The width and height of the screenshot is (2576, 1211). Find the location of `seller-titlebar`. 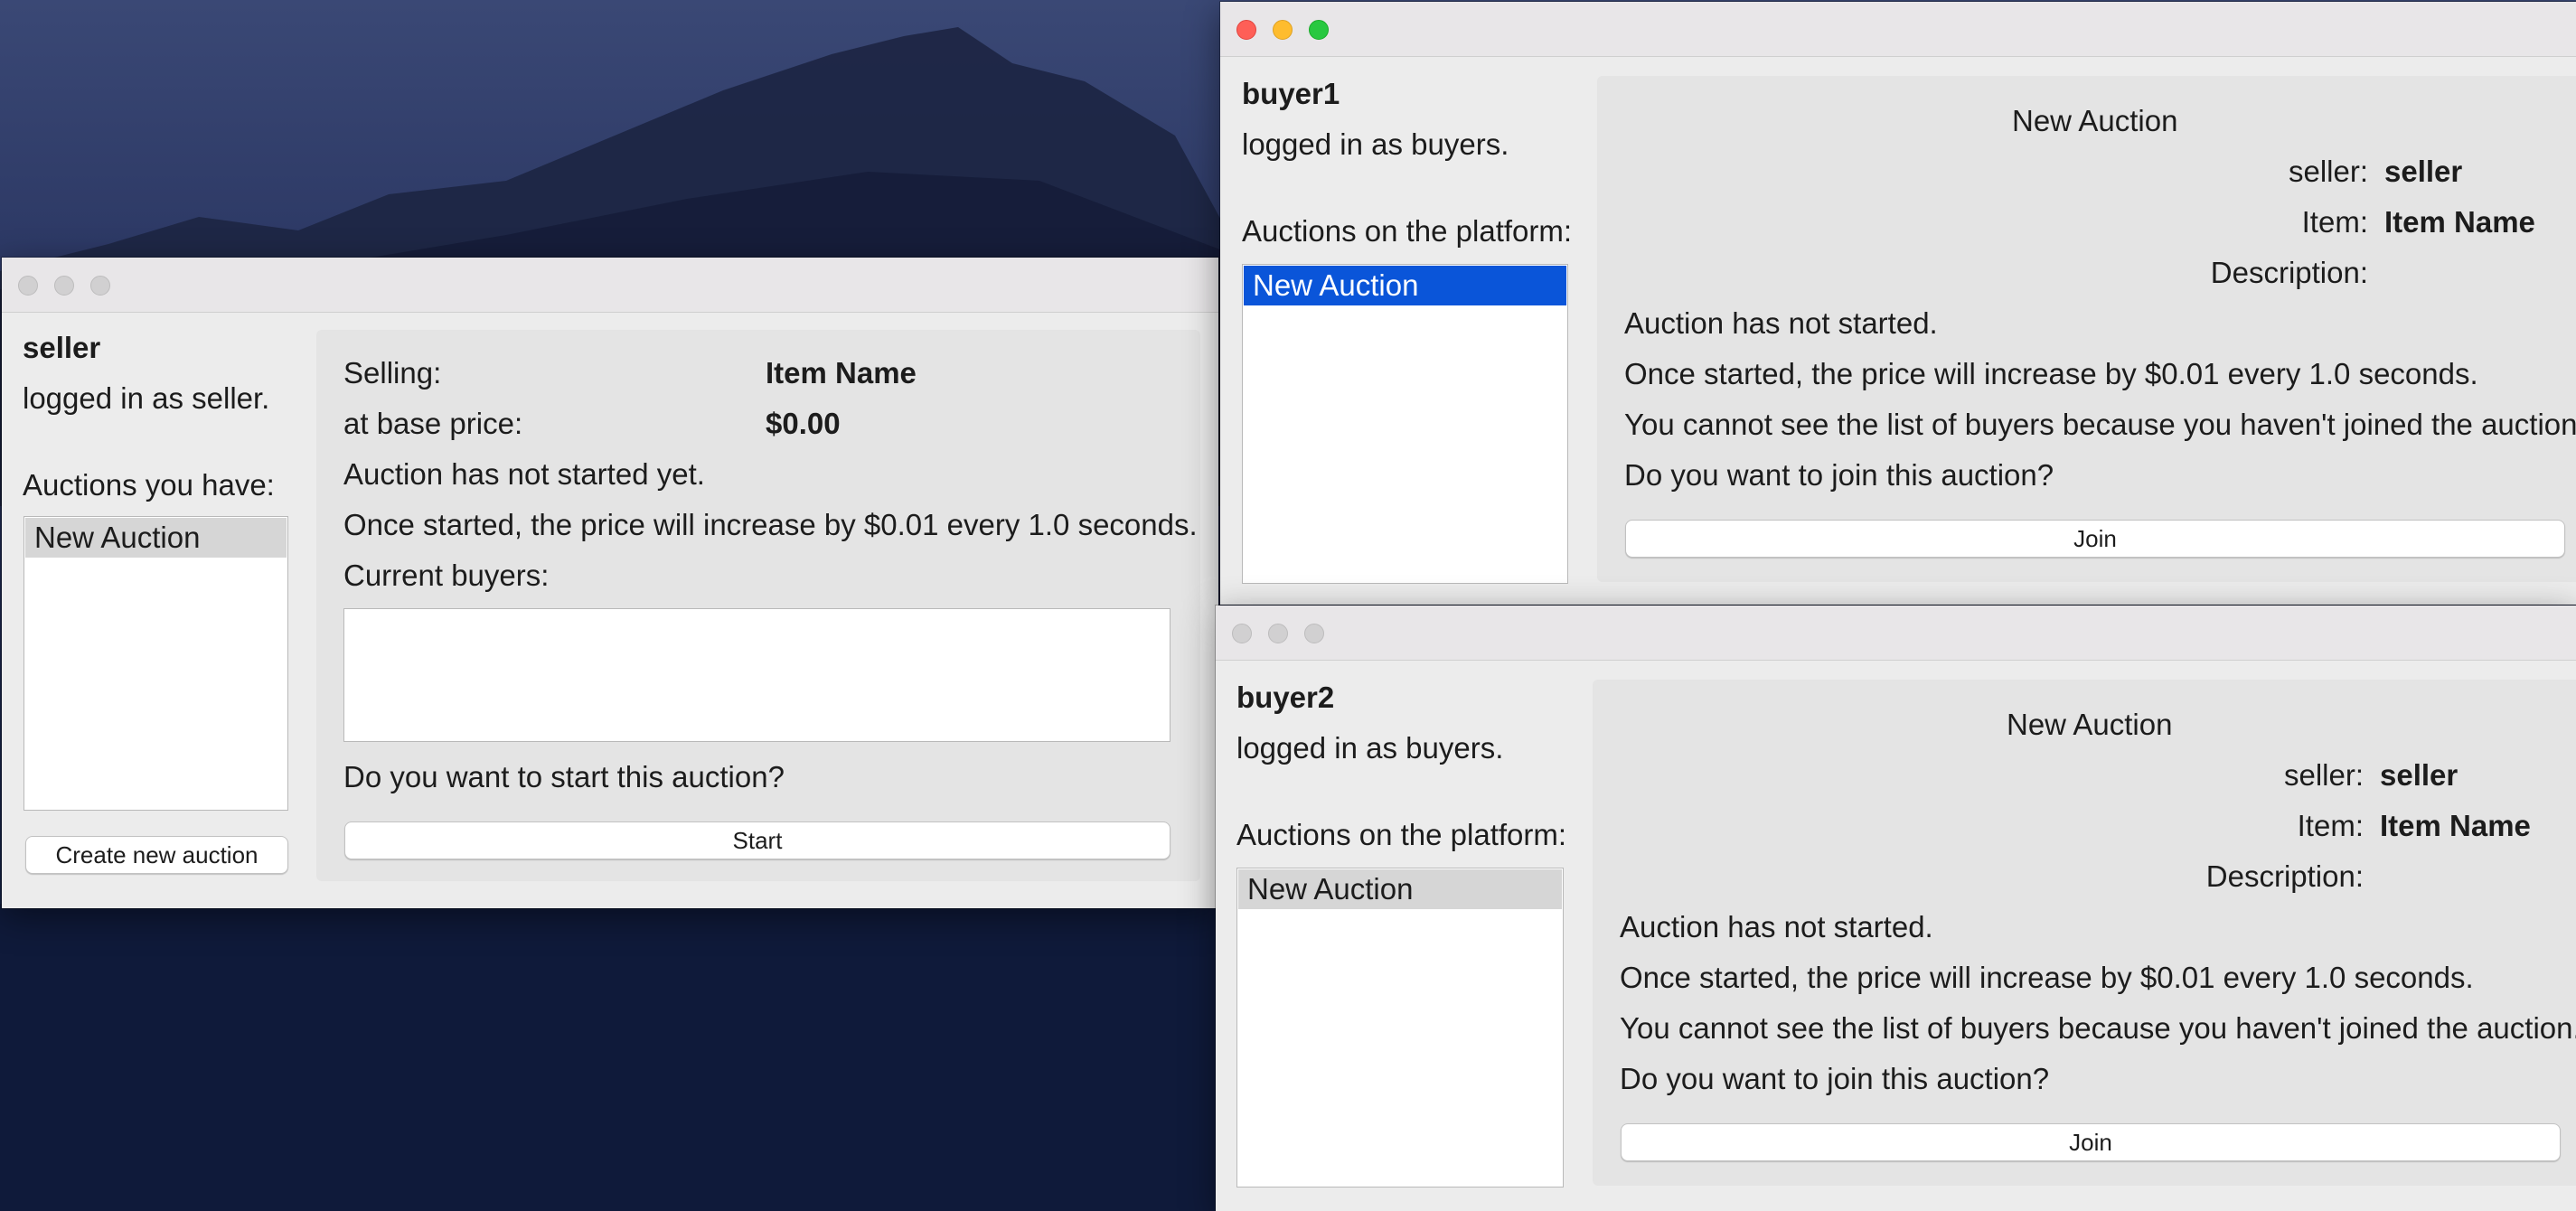

seller-titlebar is located at coordinates (610, 285).